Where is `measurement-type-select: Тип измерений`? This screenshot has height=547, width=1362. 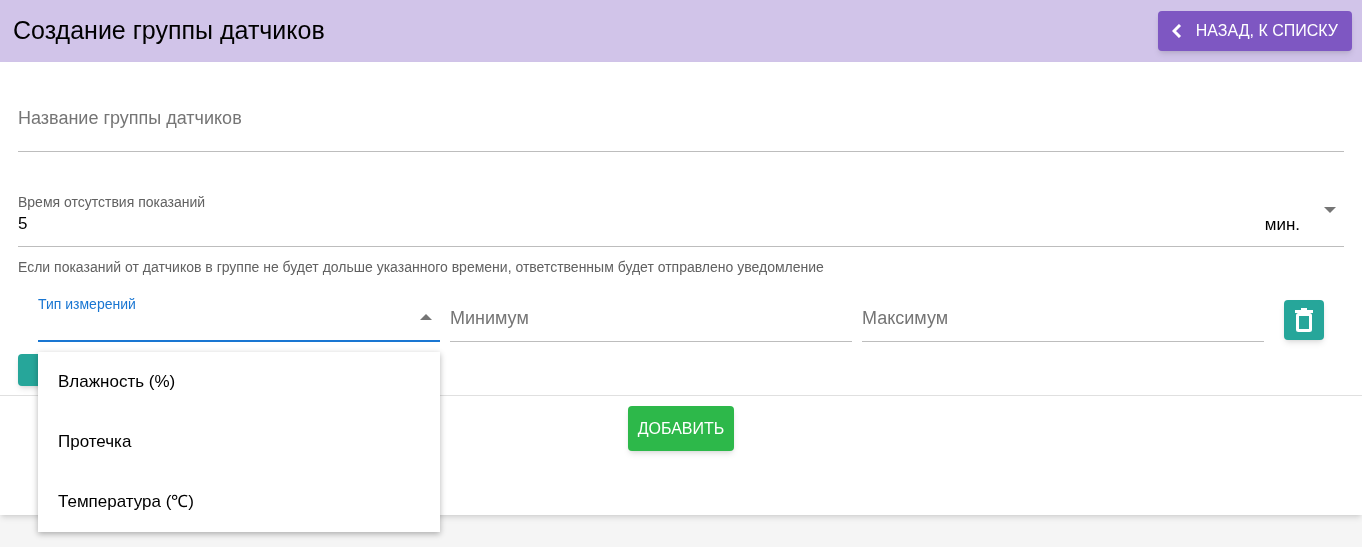
measurement-type-select: Тип измерений is located at coordinates (239, 318).